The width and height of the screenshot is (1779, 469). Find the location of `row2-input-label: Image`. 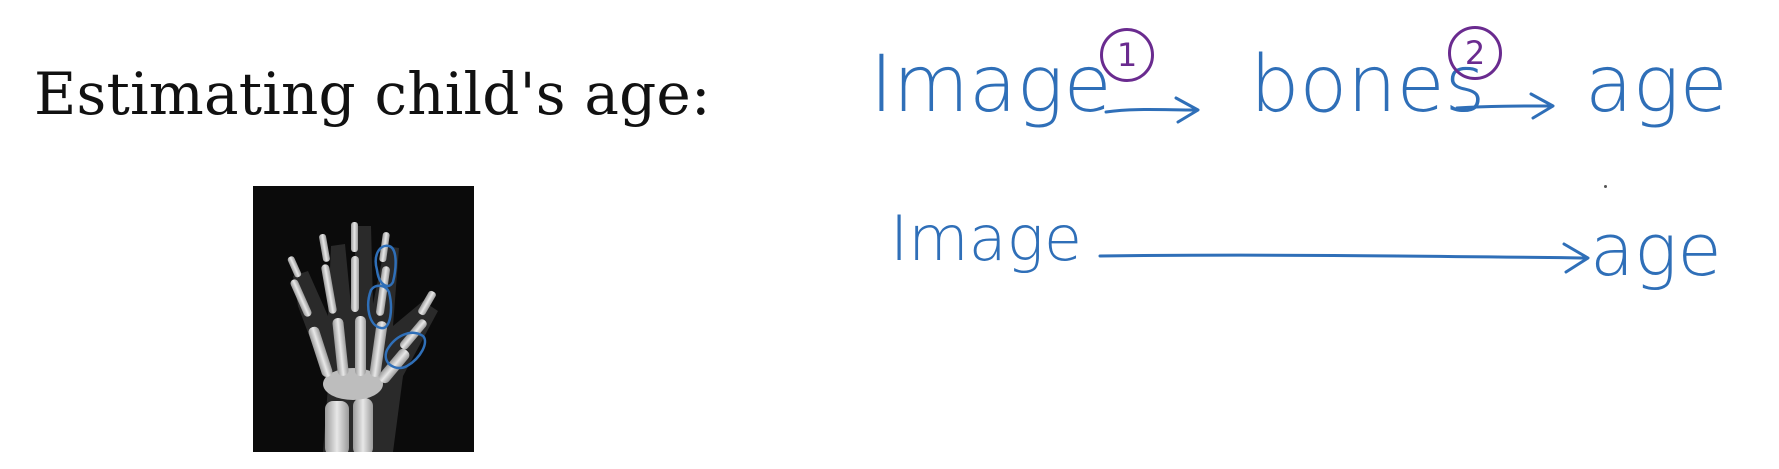

row2-input-label: Image is located at coordinates (986, 238).